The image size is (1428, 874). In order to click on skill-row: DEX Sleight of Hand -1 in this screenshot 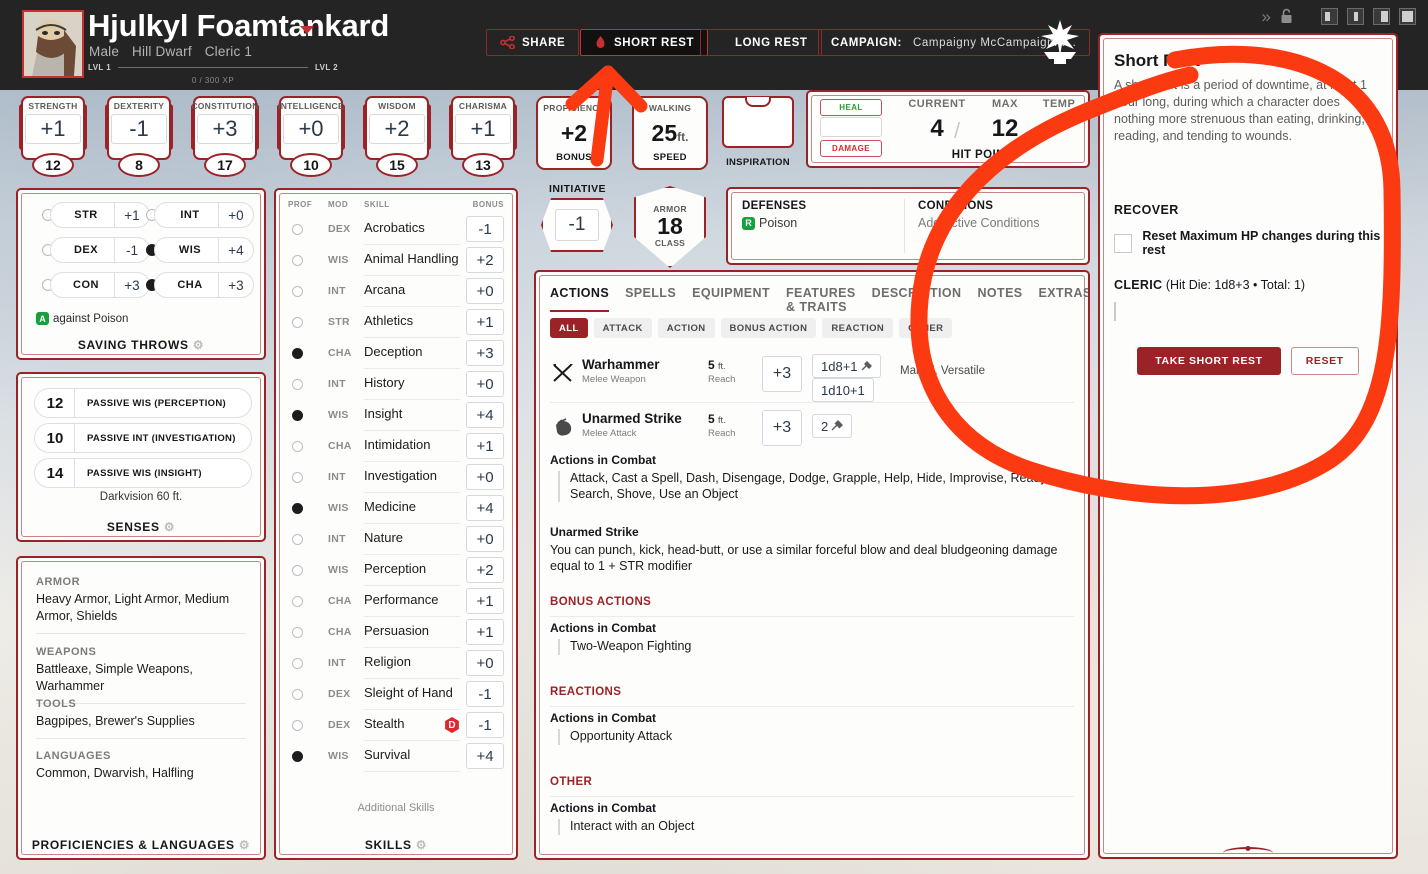, I will do `click(396, 694)`.